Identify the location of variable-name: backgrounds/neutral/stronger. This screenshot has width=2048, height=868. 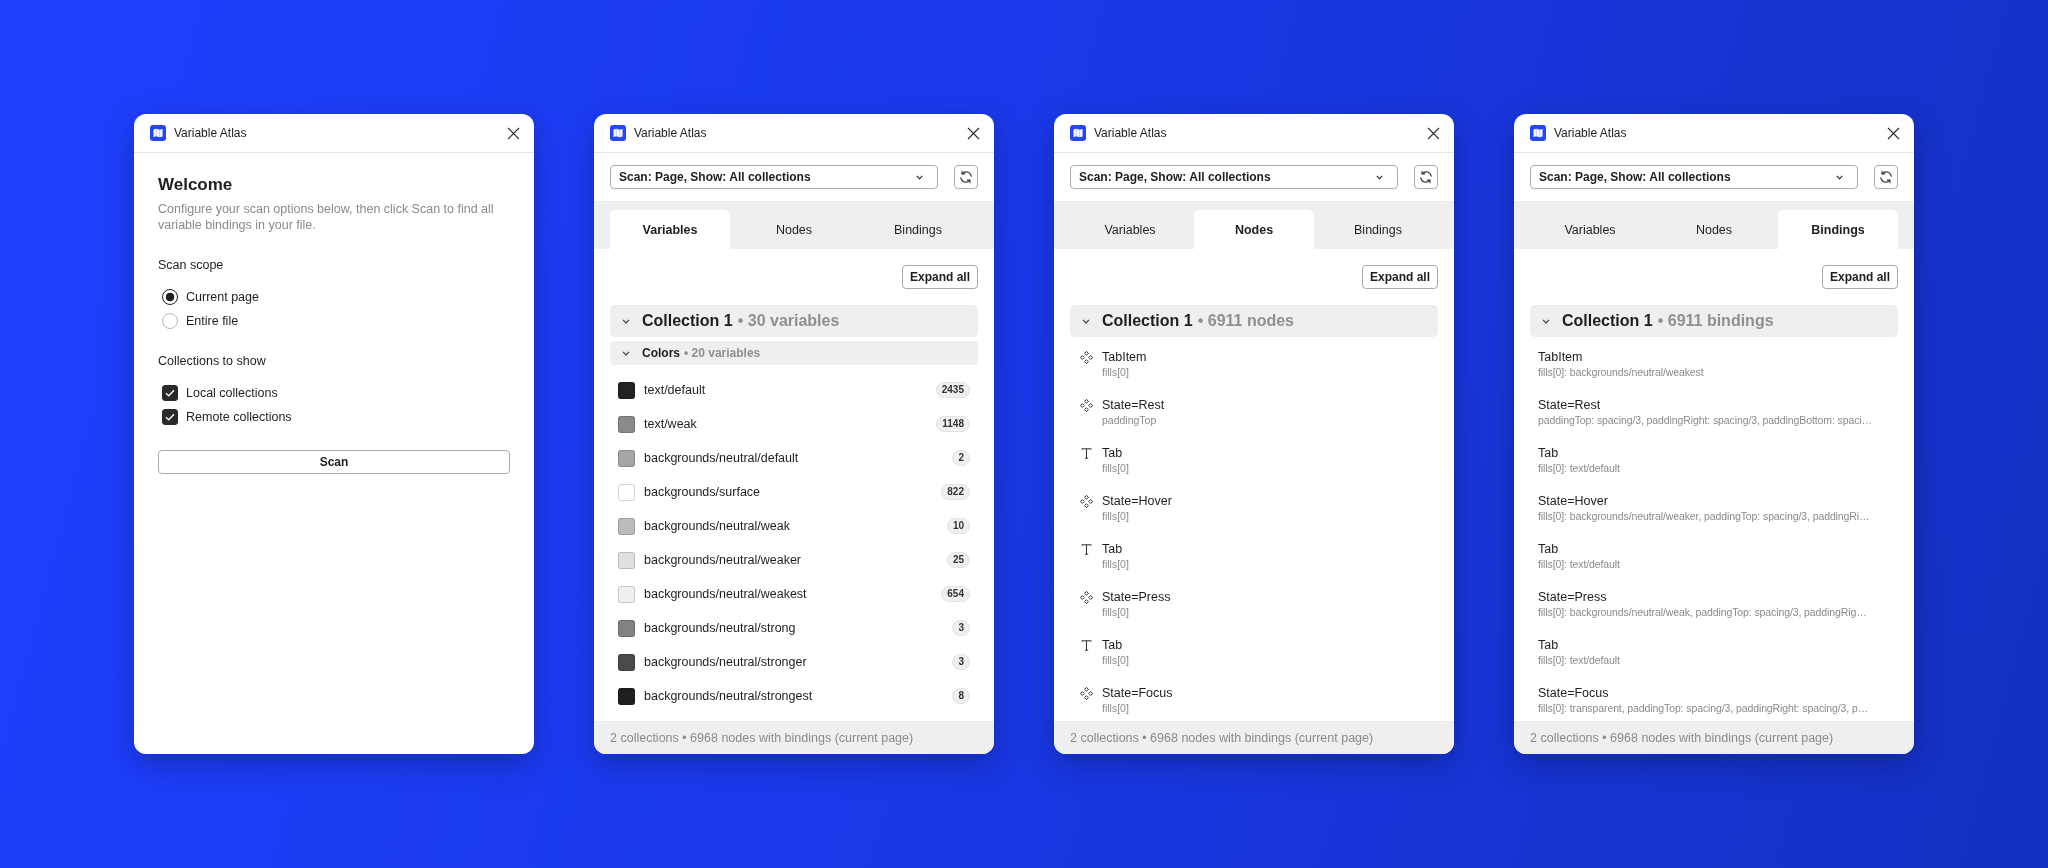
(726, 662).